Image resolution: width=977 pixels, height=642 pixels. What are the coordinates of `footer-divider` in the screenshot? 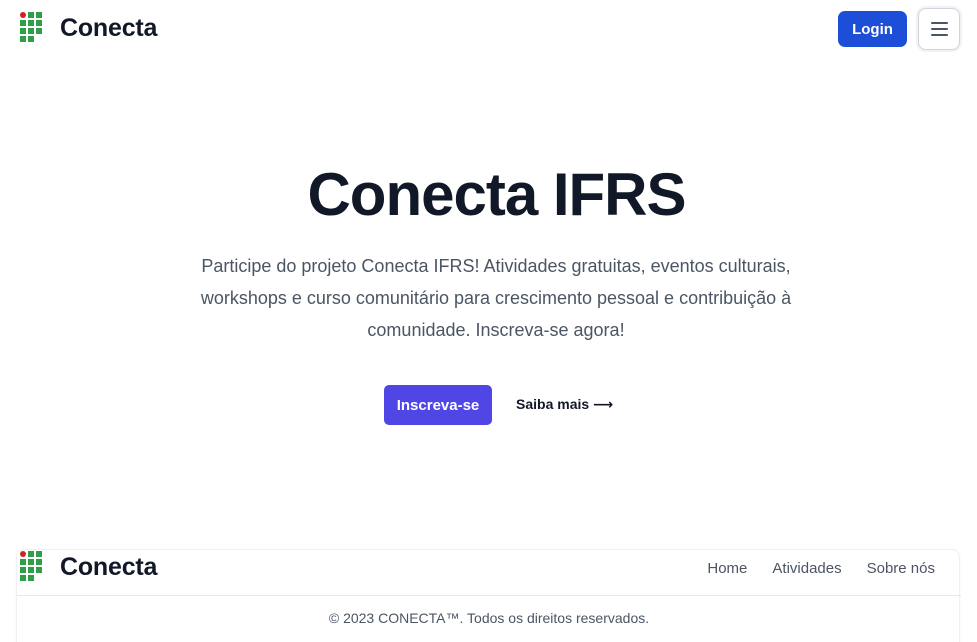 It's located at (489, 595).